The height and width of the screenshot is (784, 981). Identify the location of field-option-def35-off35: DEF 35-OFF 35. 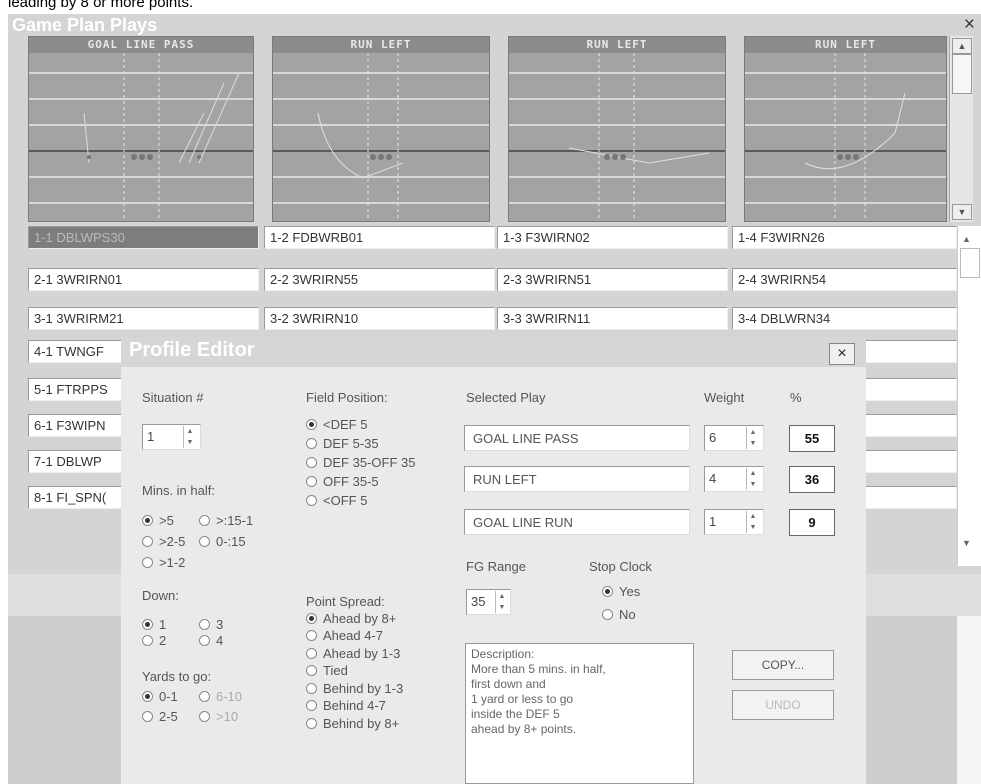
(360, 462).